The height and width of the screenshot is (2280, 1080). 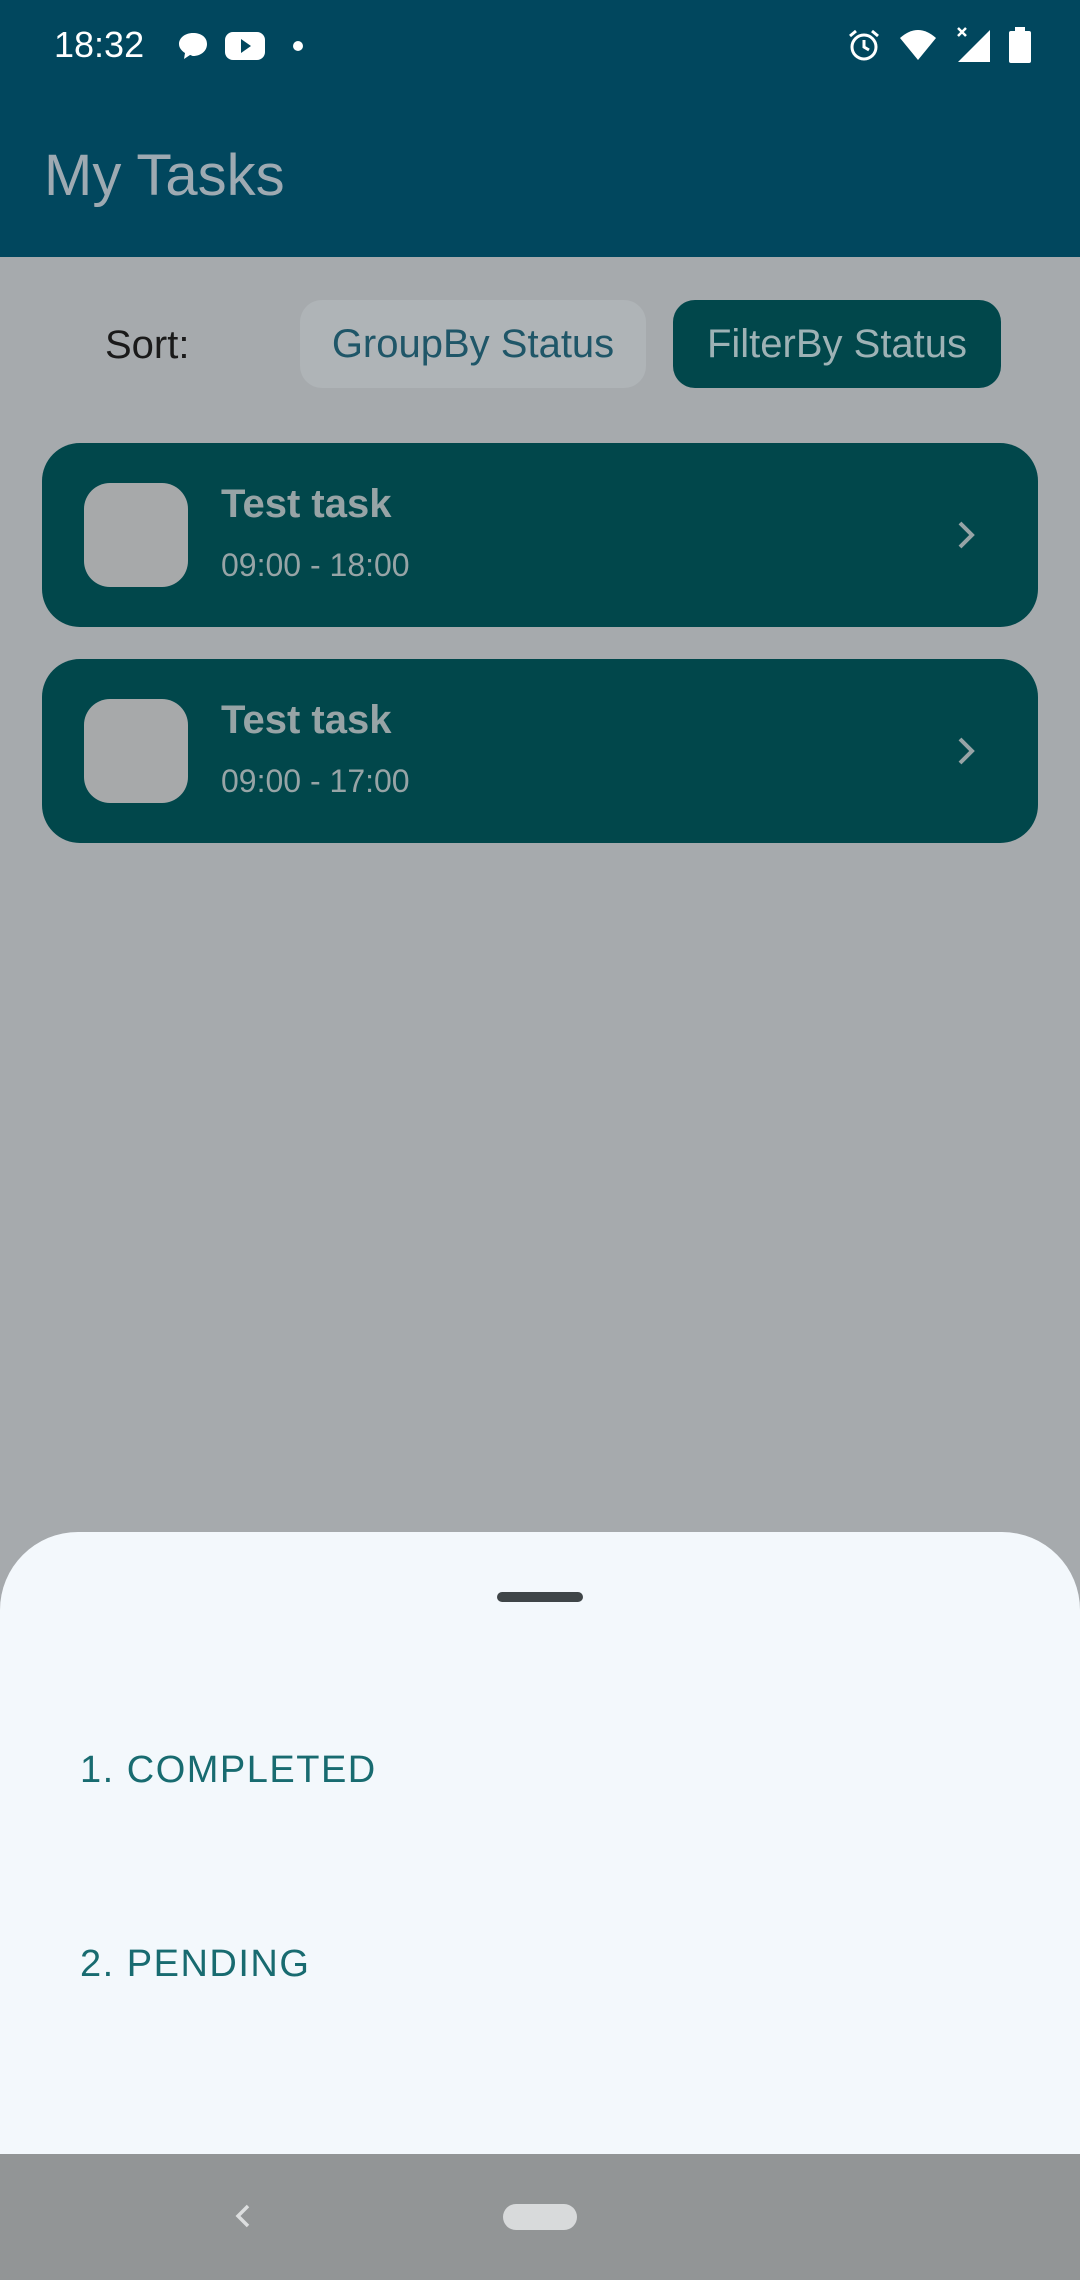 What do you see at coordinates (315, 781) in the screenshot?
I see `task-time: 09:00 - 17:00` at bounding box center [315, 781].